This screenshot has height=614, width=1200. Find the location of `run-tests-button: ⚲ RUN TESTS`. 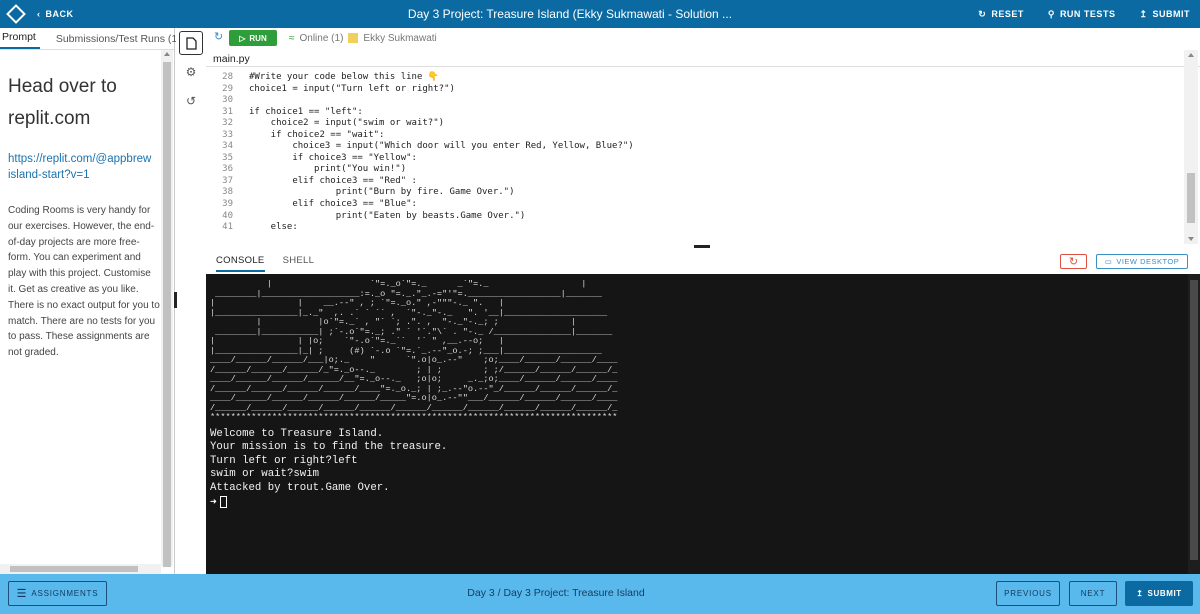

run-tests-button: ⚲ RUN TESTS is located at coordinates (1082, 14).